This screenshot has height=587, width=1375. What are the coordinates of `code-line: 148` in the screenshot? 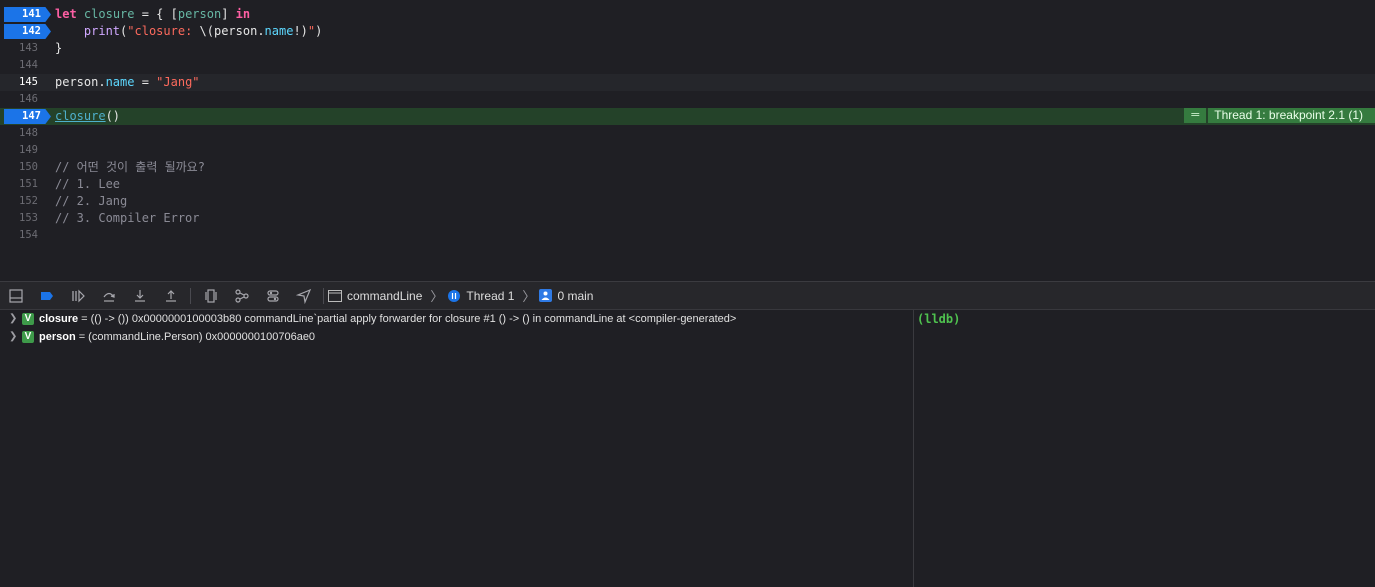 It's located at (687, 133).